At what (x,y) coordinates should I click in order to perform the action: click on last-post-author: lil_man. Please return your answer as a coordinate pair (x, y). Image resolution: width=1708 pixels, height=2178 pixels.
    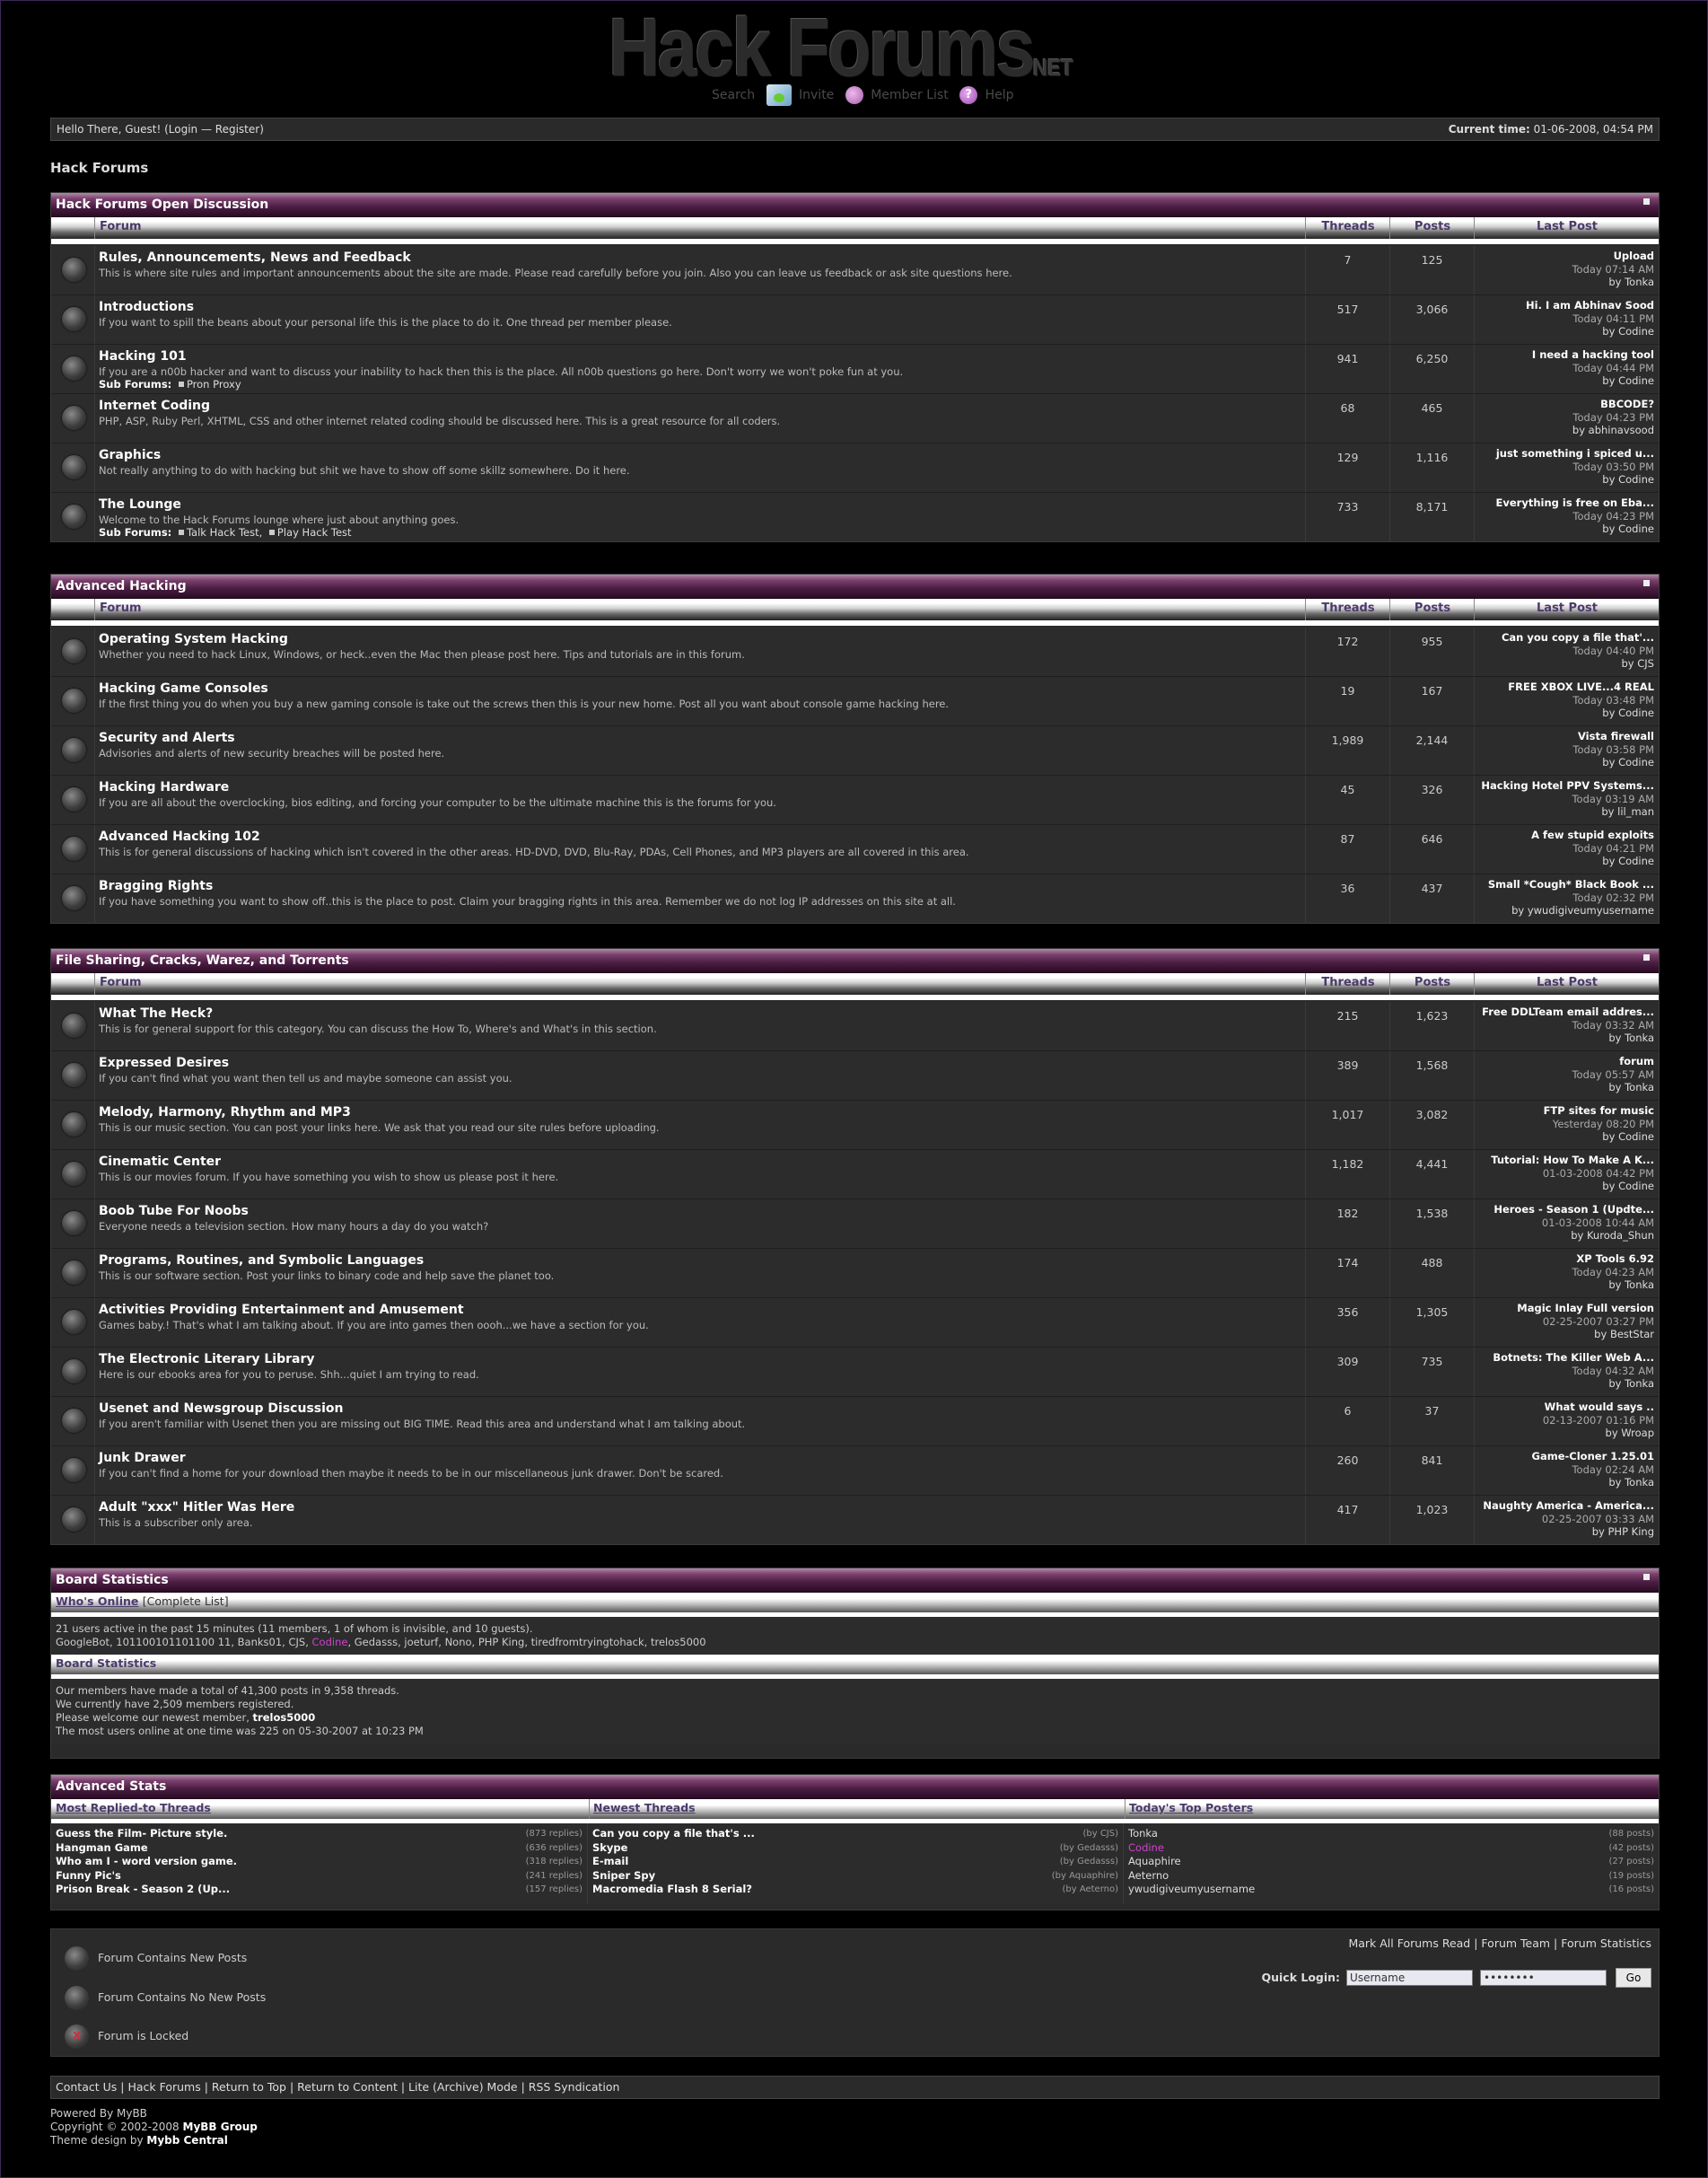
    Looking at the image, I should click on (1635, 812).